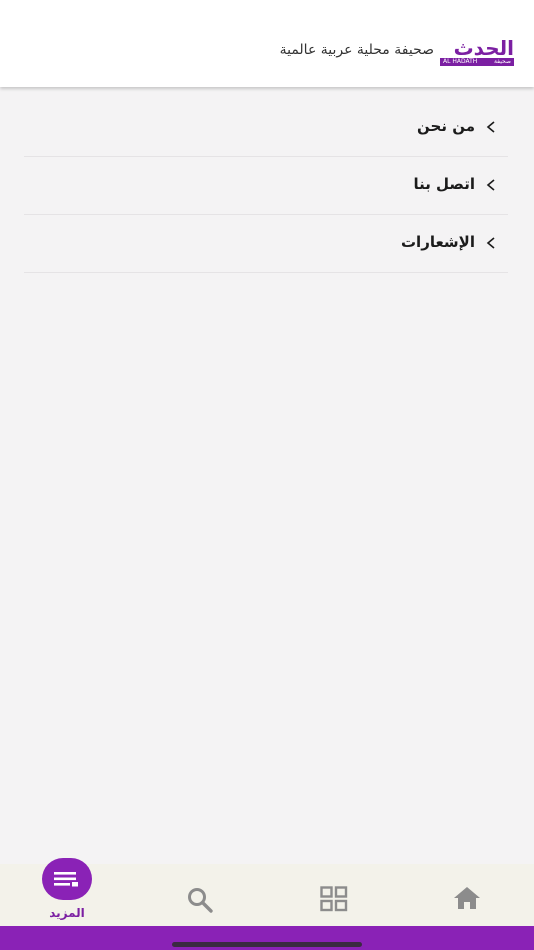  Describe the element at coordinates (467, 898) in the screenshot. I see `home-icon` at that location.